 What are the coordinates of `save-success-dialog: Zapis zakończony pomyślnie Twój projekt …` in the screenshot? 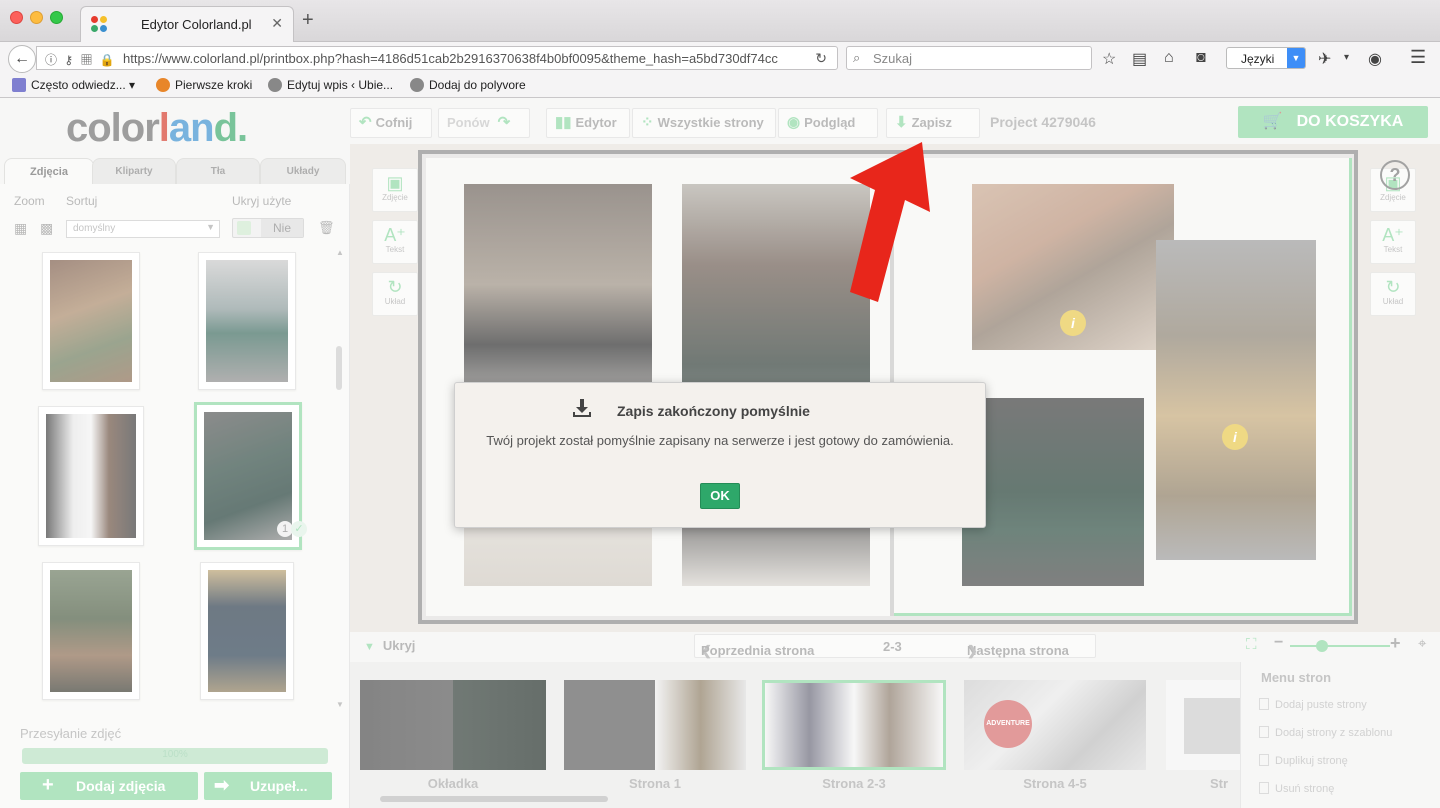 It's located at (720, 455).